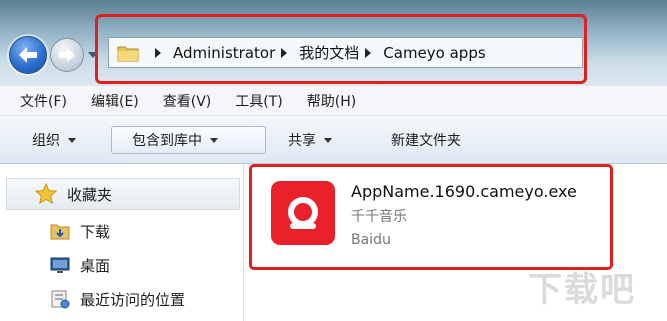 The height and width of the screenshot is (321, 667). What do you see at coordinates (95, 265) in the screenshot?
I see `sidebar-item-label: 桌面` at bounding box center [95, 265].